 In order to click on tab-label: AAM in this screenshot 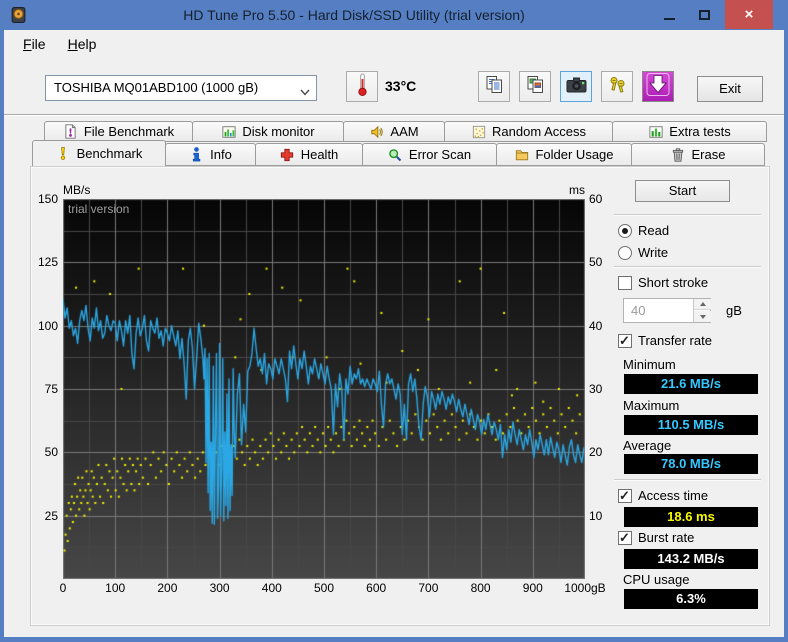, I will do `click(404, 131)`.